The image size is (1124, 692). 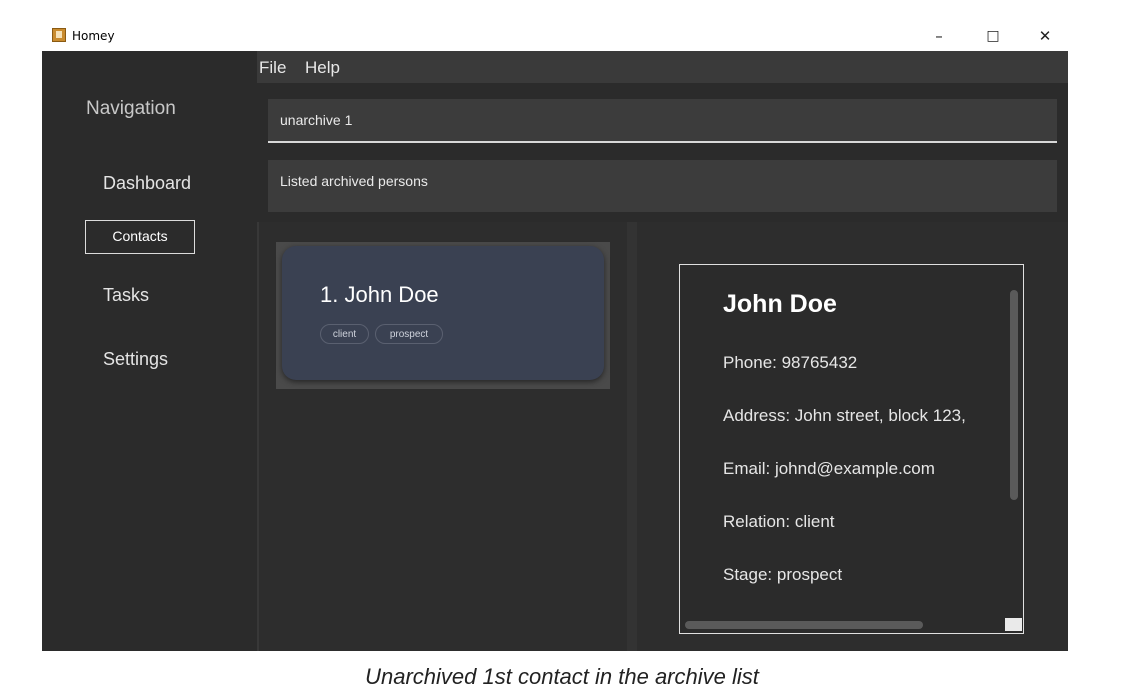 What do you see at coordinates (780, 304) in the screenshot?
I see `detail-name: John Doe` at bounding box center [780, 304].